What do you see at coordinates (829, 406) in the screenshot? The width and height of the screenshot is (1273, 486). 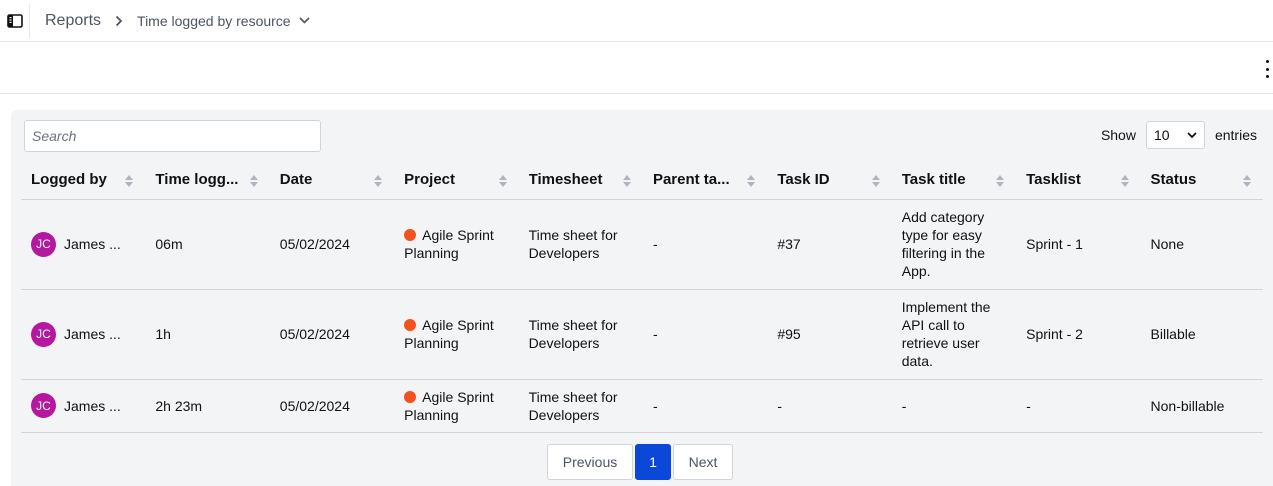 I see `cell-task-id: -` at bounding box center [829, 406].